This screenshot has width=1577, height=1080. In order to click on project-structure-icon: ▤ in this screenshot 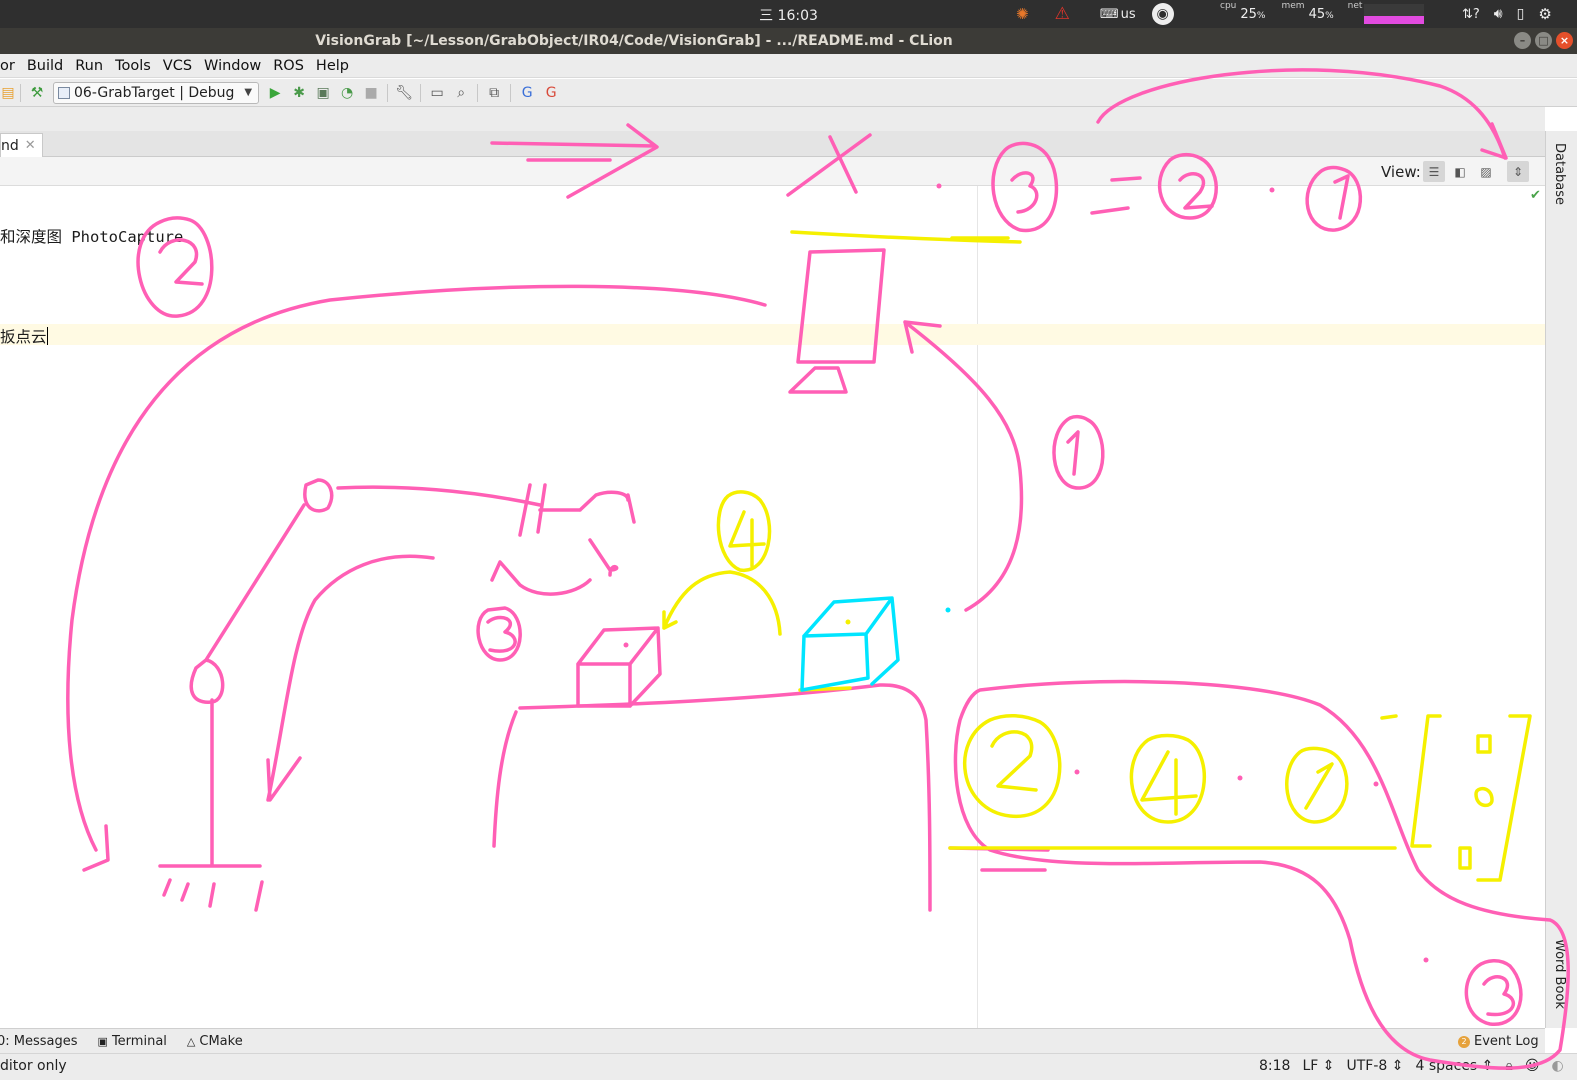, I will do `click(8, 93)`.